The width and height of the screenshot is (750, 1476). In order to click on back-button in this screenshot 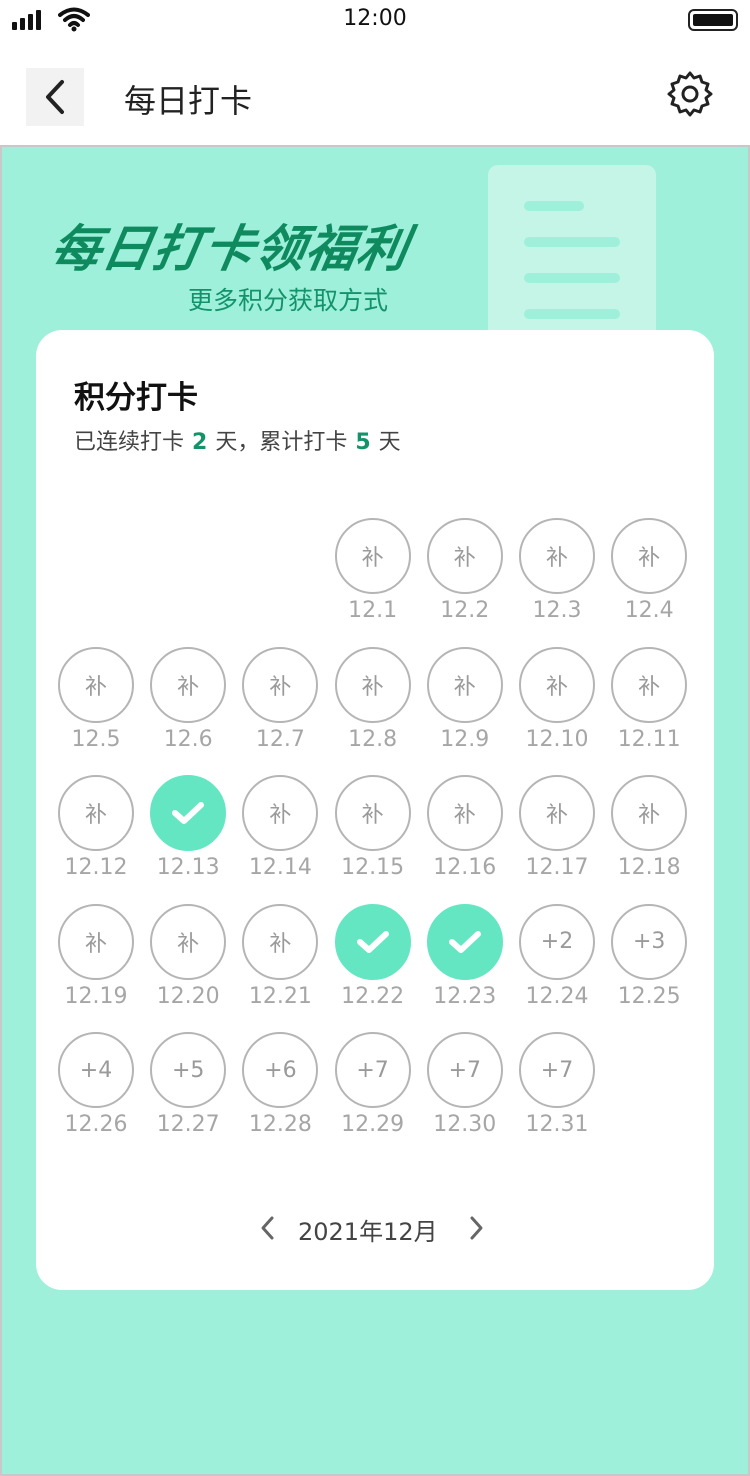, I will do `click(55, 97)`.